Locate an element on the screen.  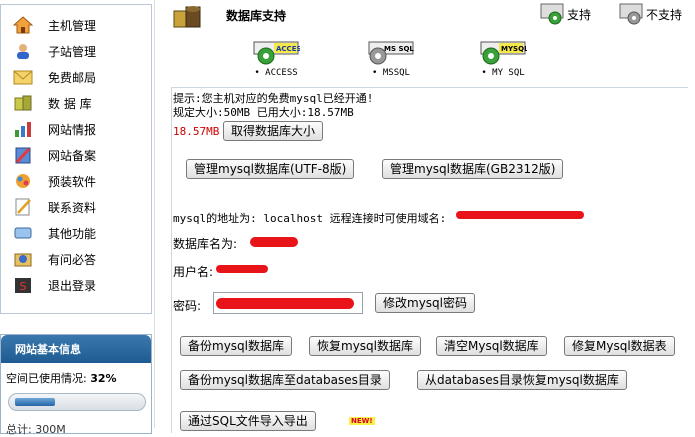
sidebar-item-label: 预装软件 is located at coordinates (72, 181).